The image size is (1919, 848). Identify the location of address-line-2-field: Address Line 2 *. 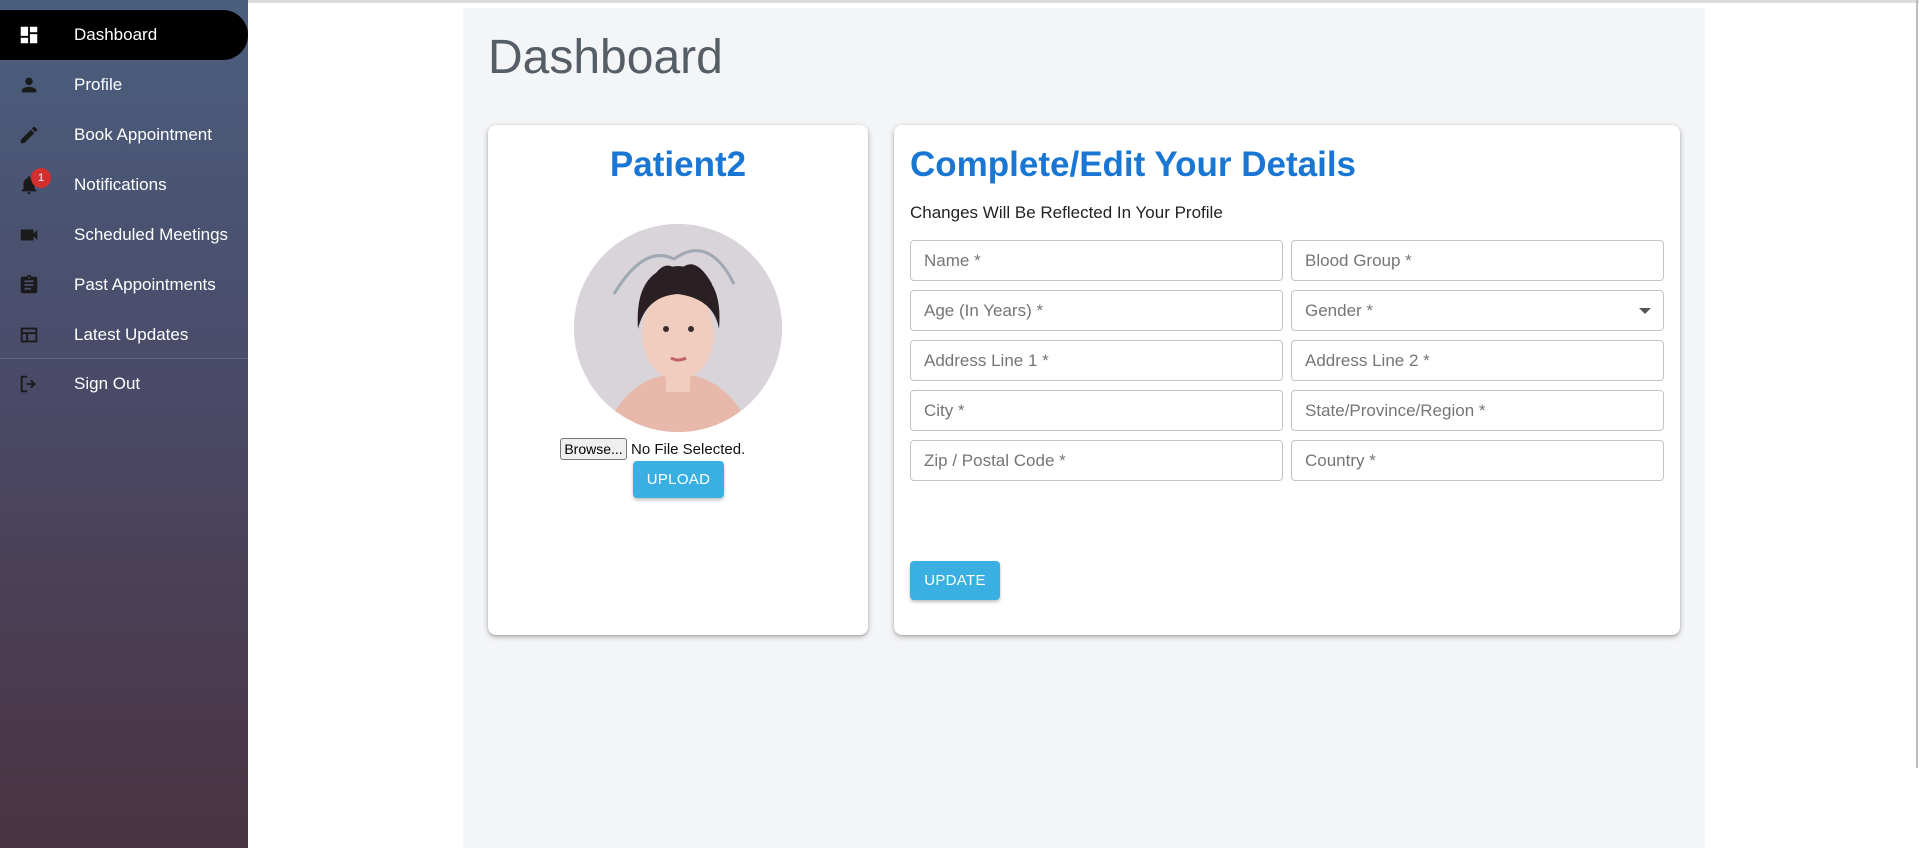
(1477, 360).